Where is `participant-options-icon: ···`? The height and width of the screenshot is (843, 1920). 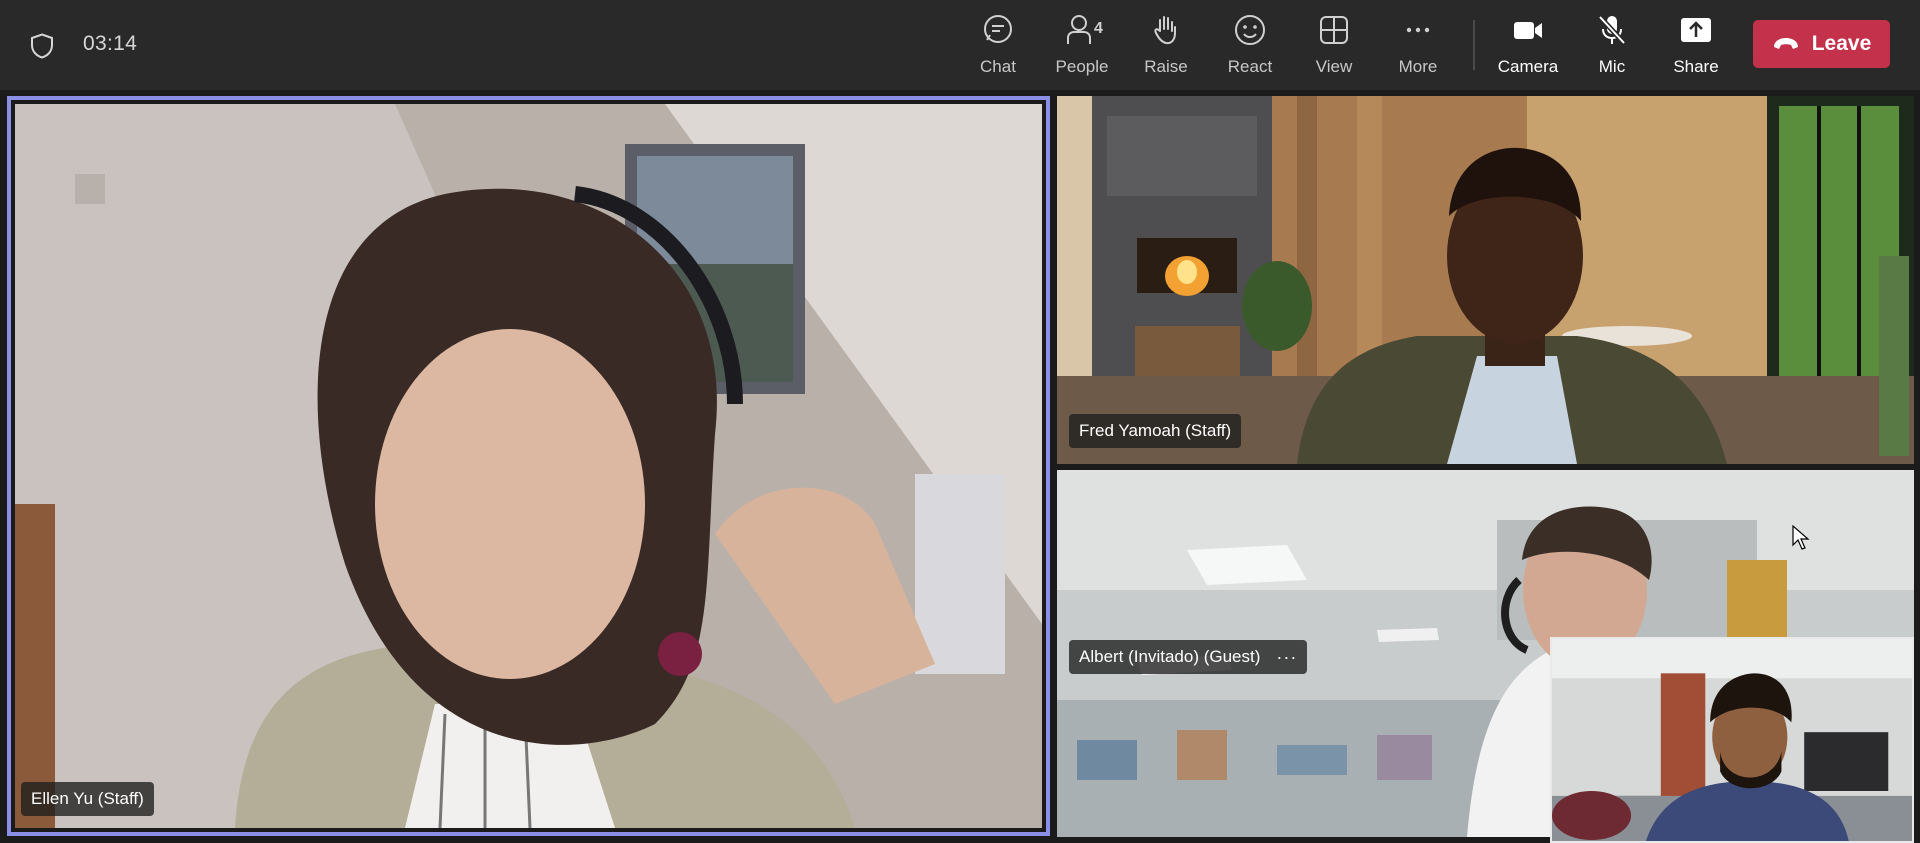
participant-options-icon: ··· is located at coordinates (1286, 657).